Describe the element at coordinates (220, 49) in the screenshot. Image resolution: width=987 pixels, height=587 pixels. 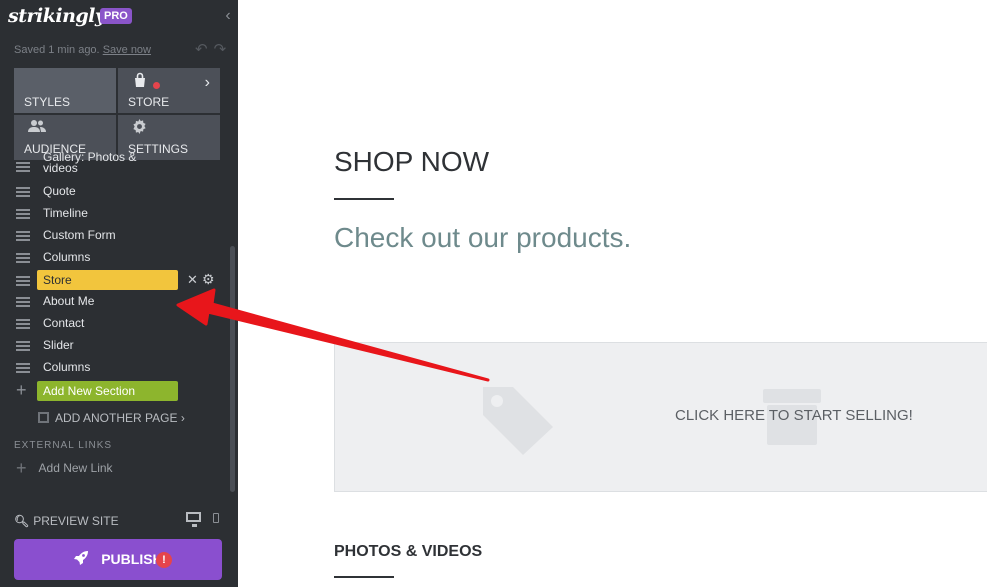
I see `redo-icon: ↷` at that location.